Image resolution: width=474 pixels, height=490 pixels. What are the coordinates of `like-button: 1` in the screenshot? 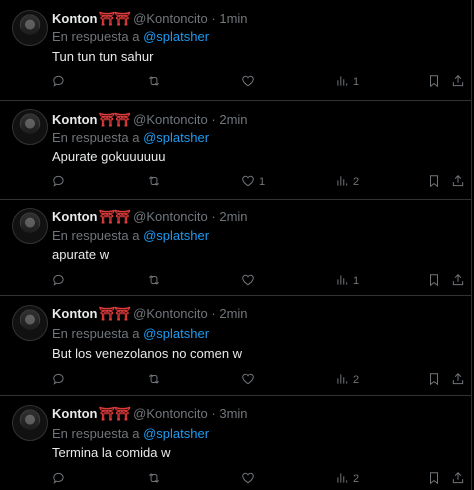 It's located at (253, 182).